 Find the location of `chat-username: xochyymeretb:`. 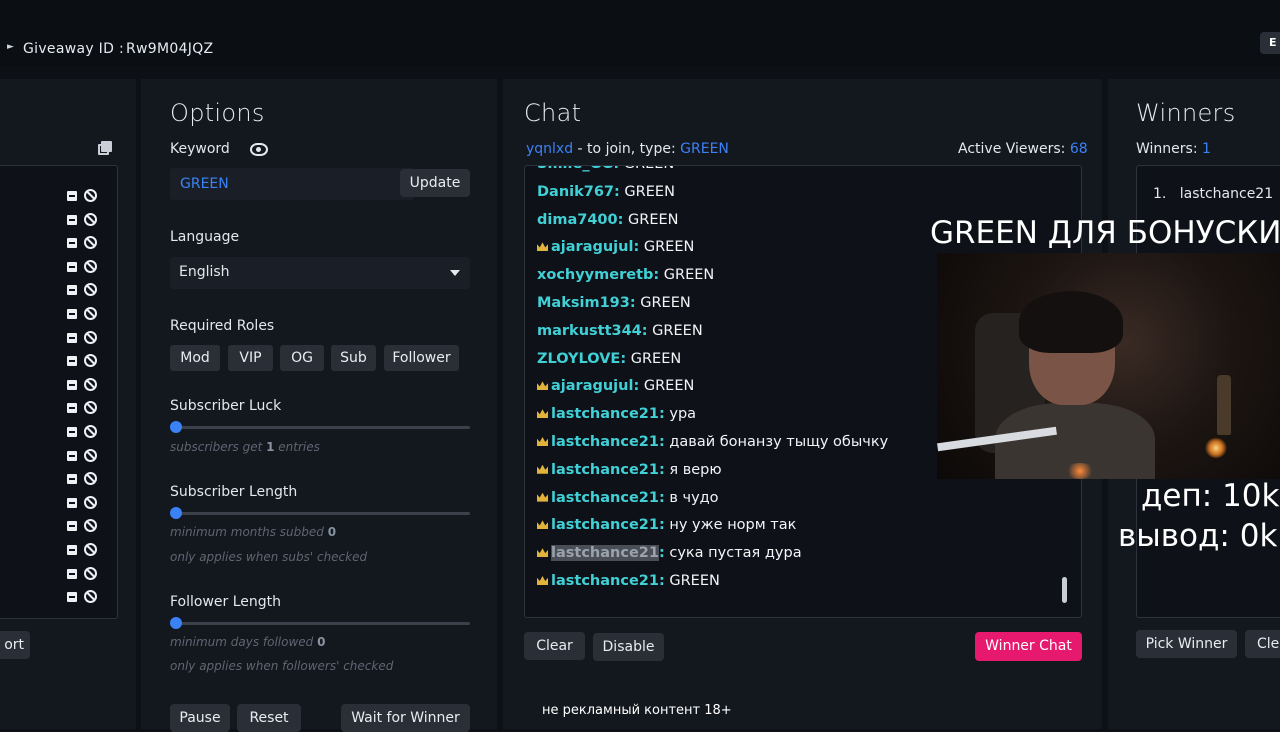

chat-username: xochyymeretb: is located at coordinates (598, 275).